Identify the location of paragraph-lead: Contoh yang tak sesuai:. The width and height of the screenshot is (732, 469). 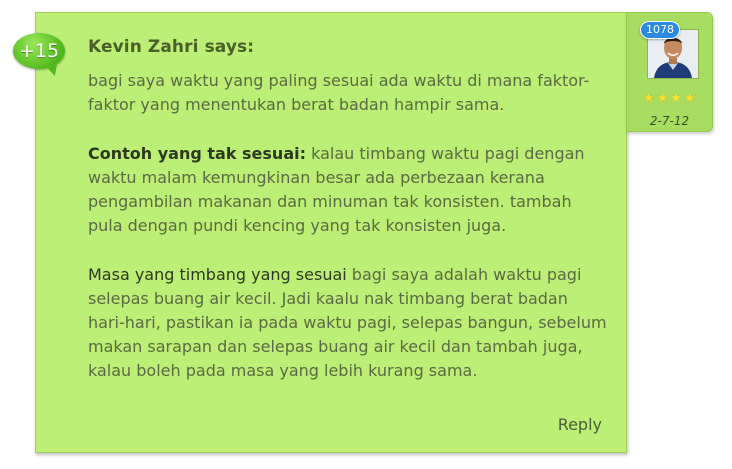
(197, 153).